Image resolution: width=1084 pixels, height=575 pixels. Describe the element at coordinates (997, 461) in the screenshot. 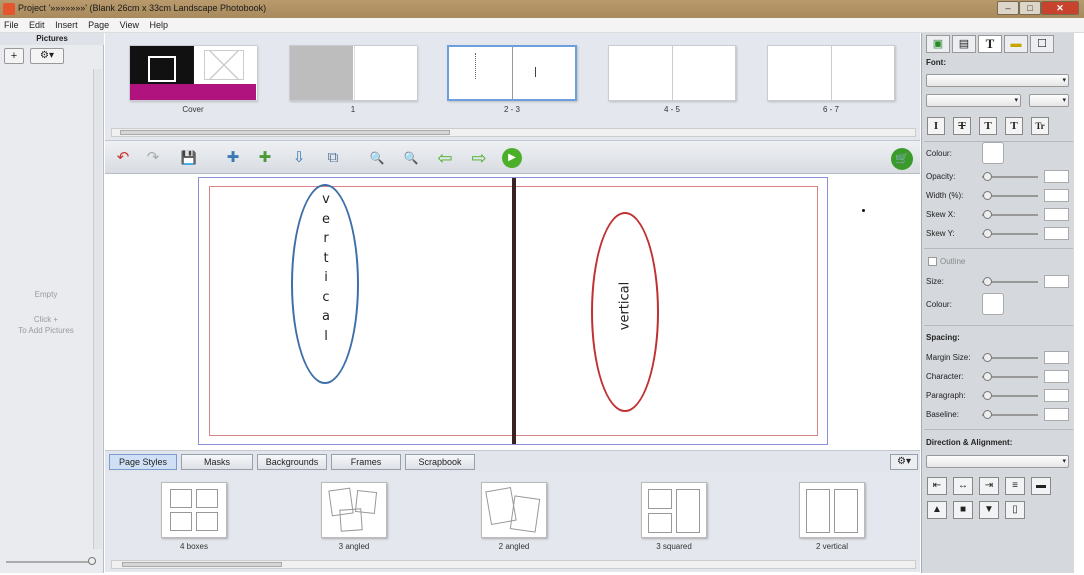

I see `direction-select: ▾` at that location.